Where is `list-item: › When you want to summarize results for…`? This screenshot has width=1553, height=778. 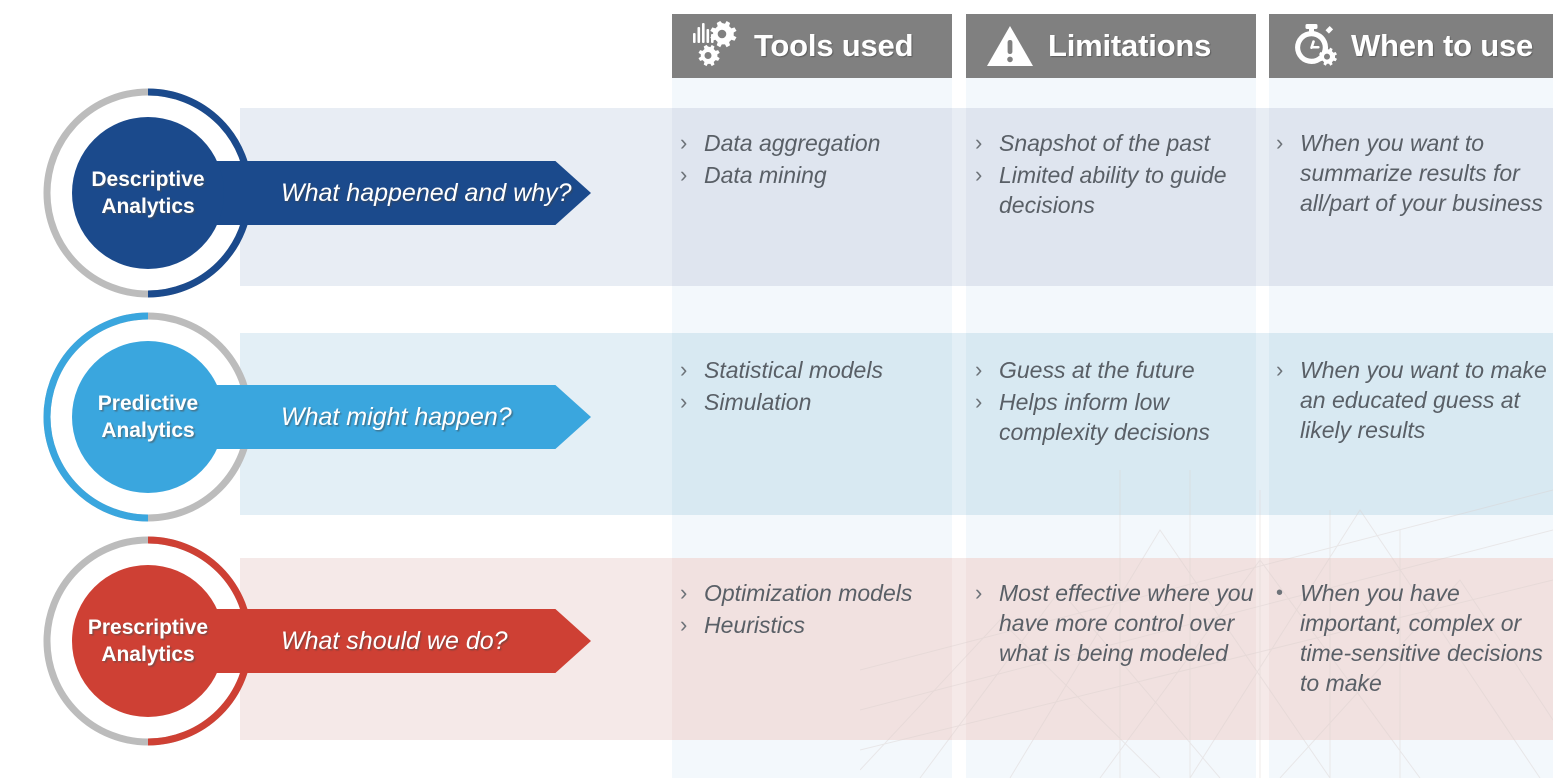 list-item: › When you want to summarize results for… is located at coordinates (1414, 173).